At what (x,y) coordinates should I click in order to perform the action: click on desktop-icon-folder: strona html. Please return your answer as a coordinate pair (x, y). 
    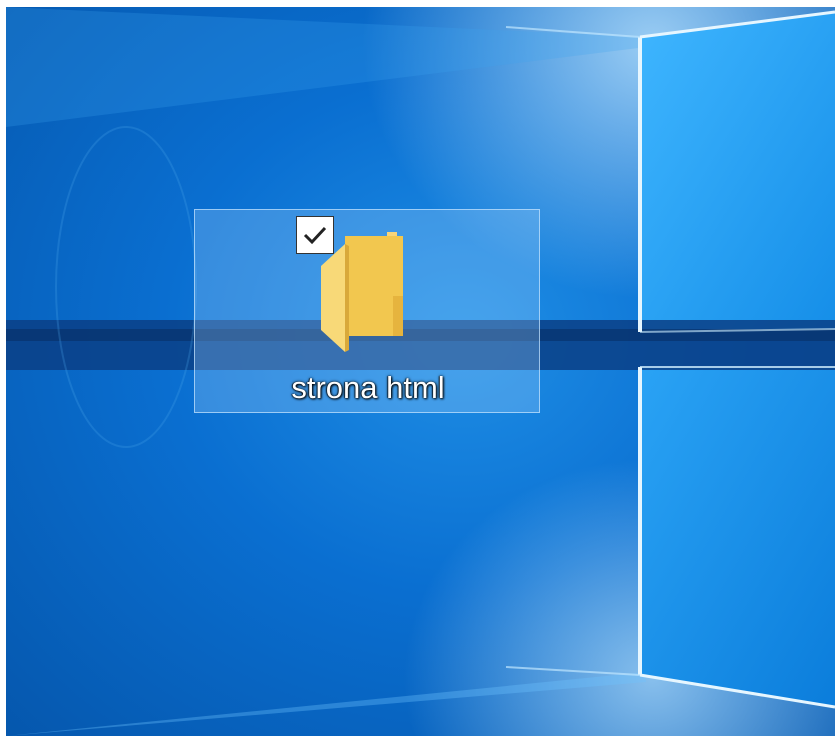
    Looking at the image, I should click on (367, 311).